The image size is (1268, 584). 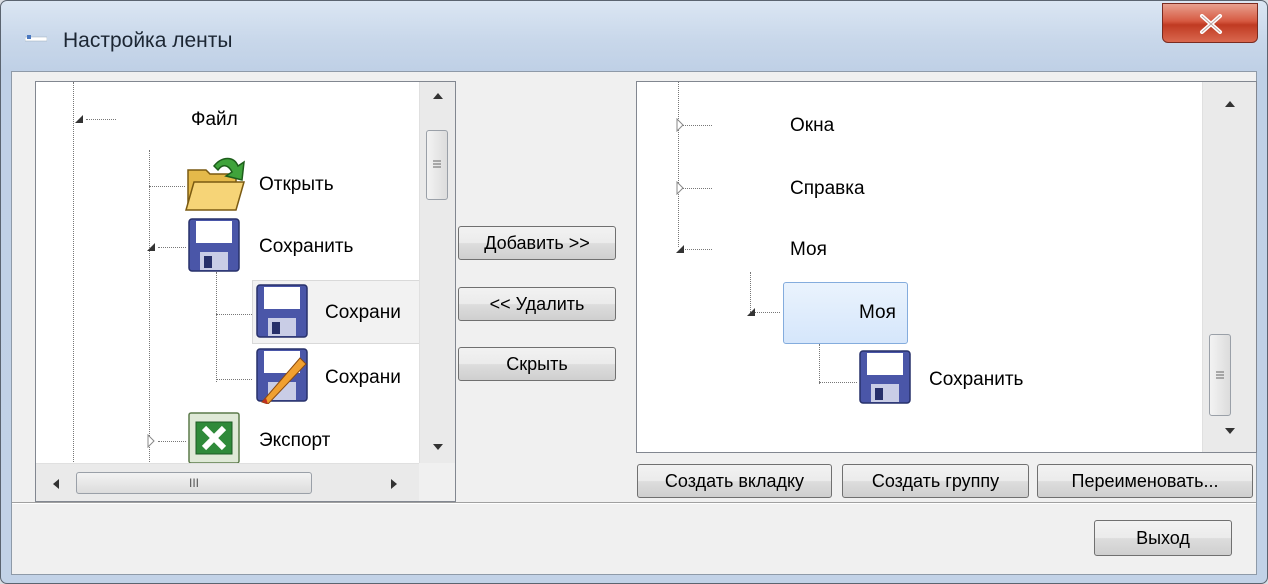 What do you see at coordinates (214, 120) in the screenshot?
I see `tree-item-file: Файл` at bounding box center [214, 120].